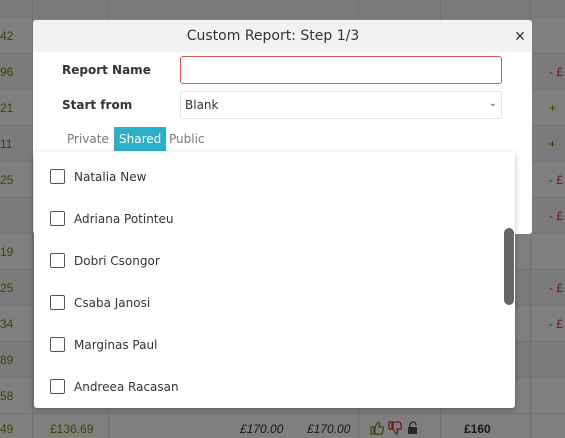 Image resolution: width=565 pixels, height=438 pixels. I want to click on tab-private: Private, so click(88, 139).